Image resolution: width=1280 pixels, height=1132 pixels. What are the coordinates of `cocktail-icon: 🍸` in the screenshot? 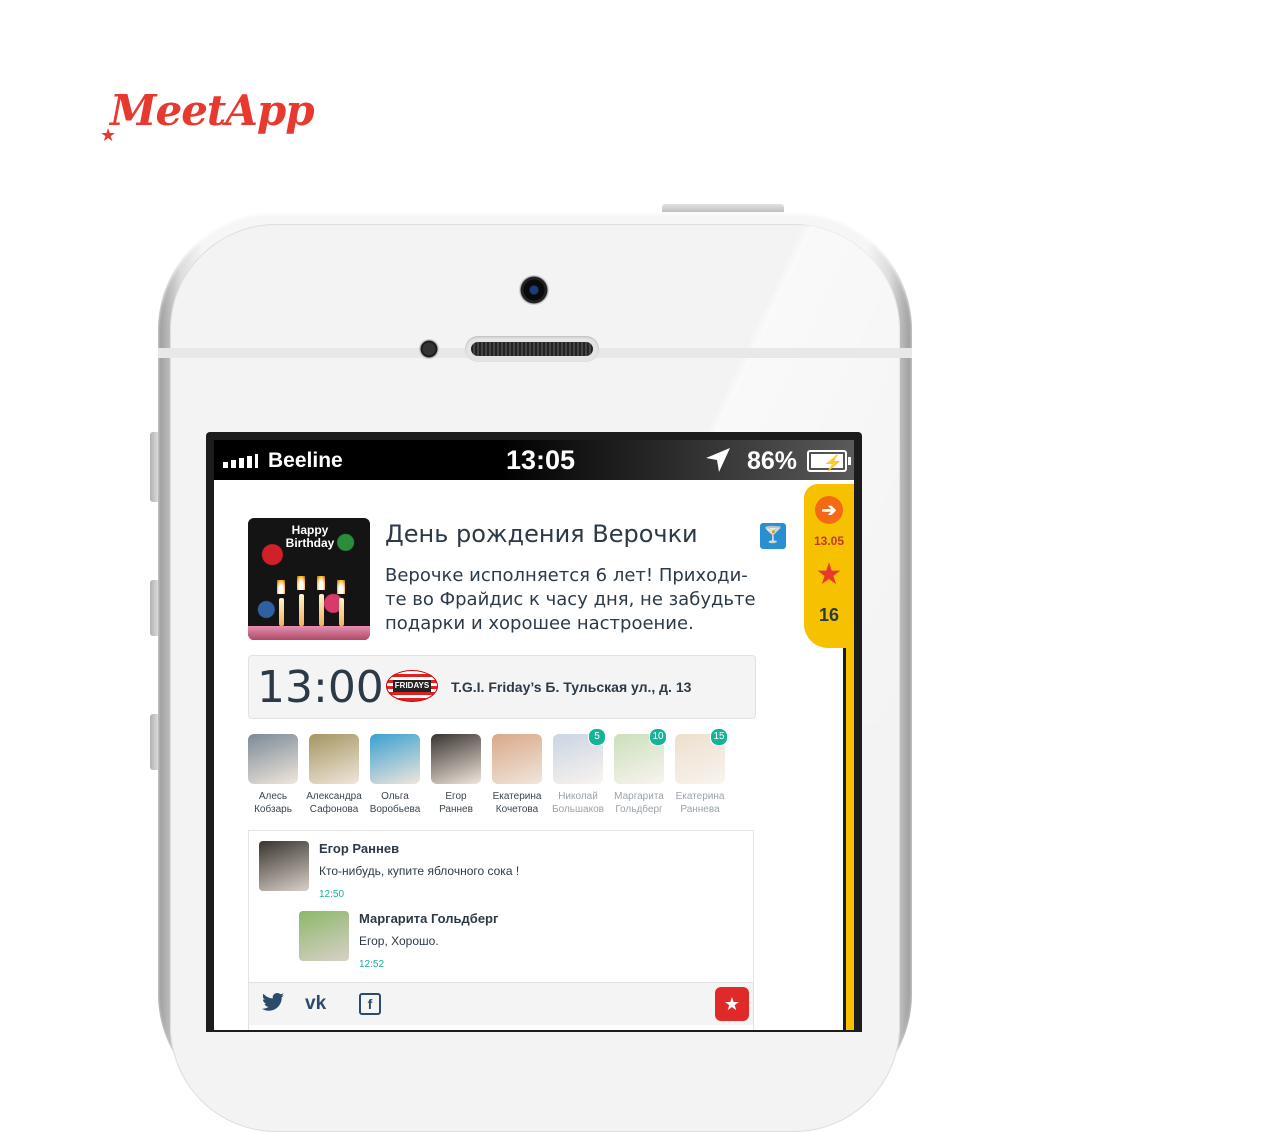 It's located at (773, 536).